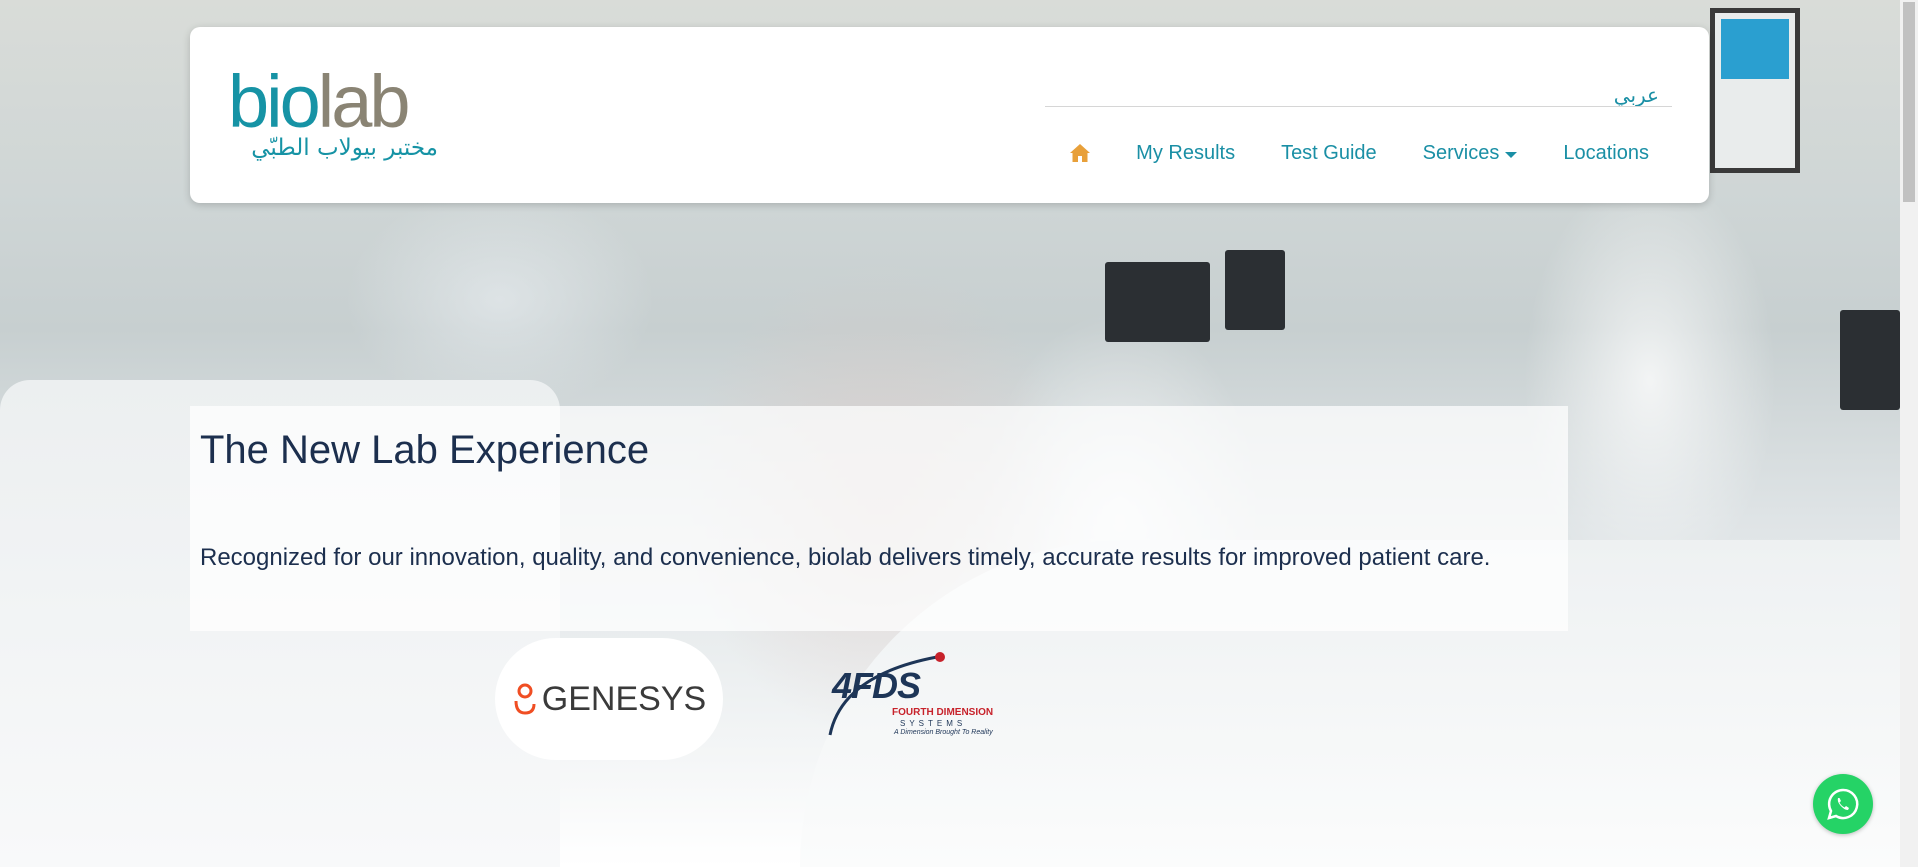  What do you see at coordinates (943, 732) in the screenshot?
I see `fds-tagline: A Dimension Brought To Reality` at bounding box center [943, 732].